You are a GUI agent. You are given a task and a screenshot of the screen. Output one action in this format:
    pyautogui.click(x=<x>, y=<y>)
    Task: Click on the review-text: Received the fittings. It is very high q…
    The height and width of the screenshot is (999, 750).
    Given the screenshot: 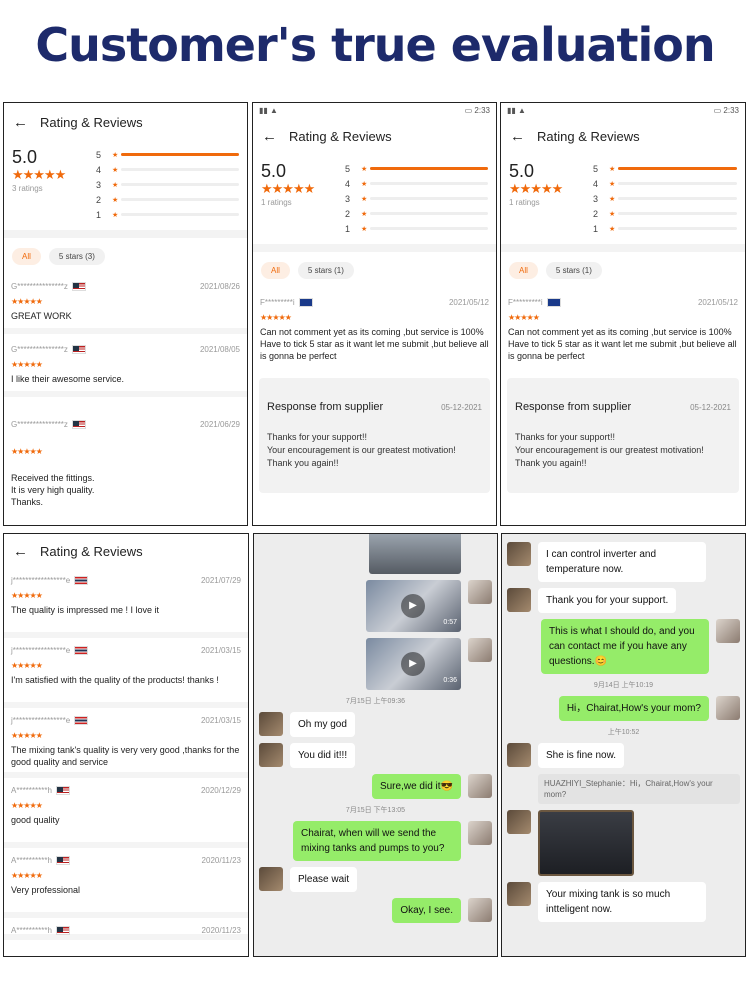 What is the action you would take?
    pyautogui.click(x=53, y=490)
    